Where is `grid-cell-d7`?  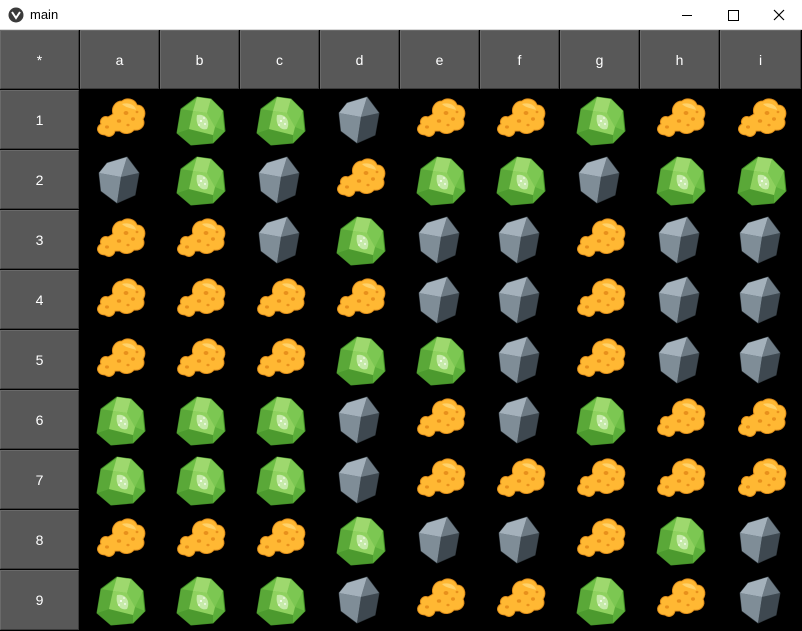 grid-cell-d7 is located at coordinates (359, 479).